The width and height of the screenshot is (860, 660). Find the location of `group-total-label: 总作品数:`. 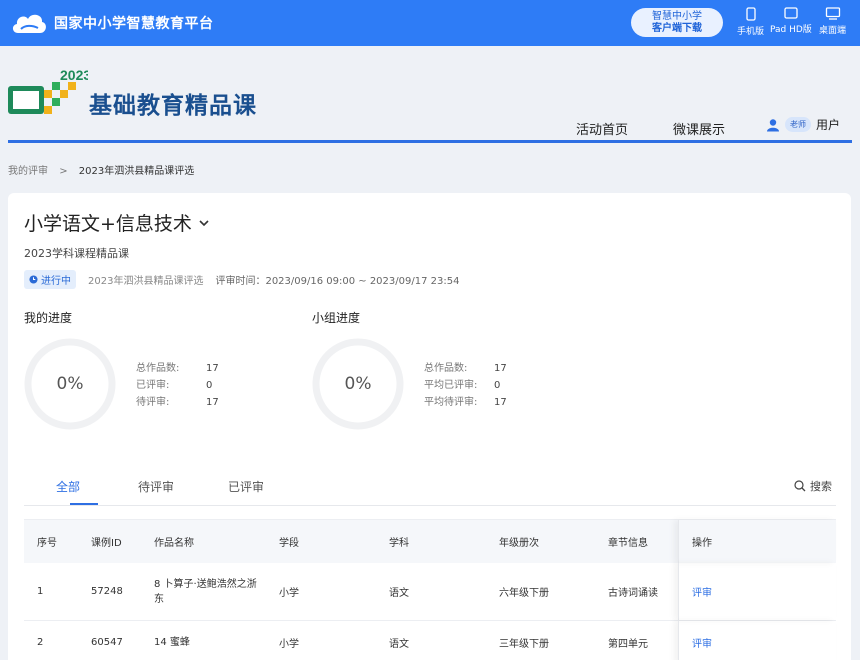

group-total-label: 总作品数: is located at coordinates (446, 368).